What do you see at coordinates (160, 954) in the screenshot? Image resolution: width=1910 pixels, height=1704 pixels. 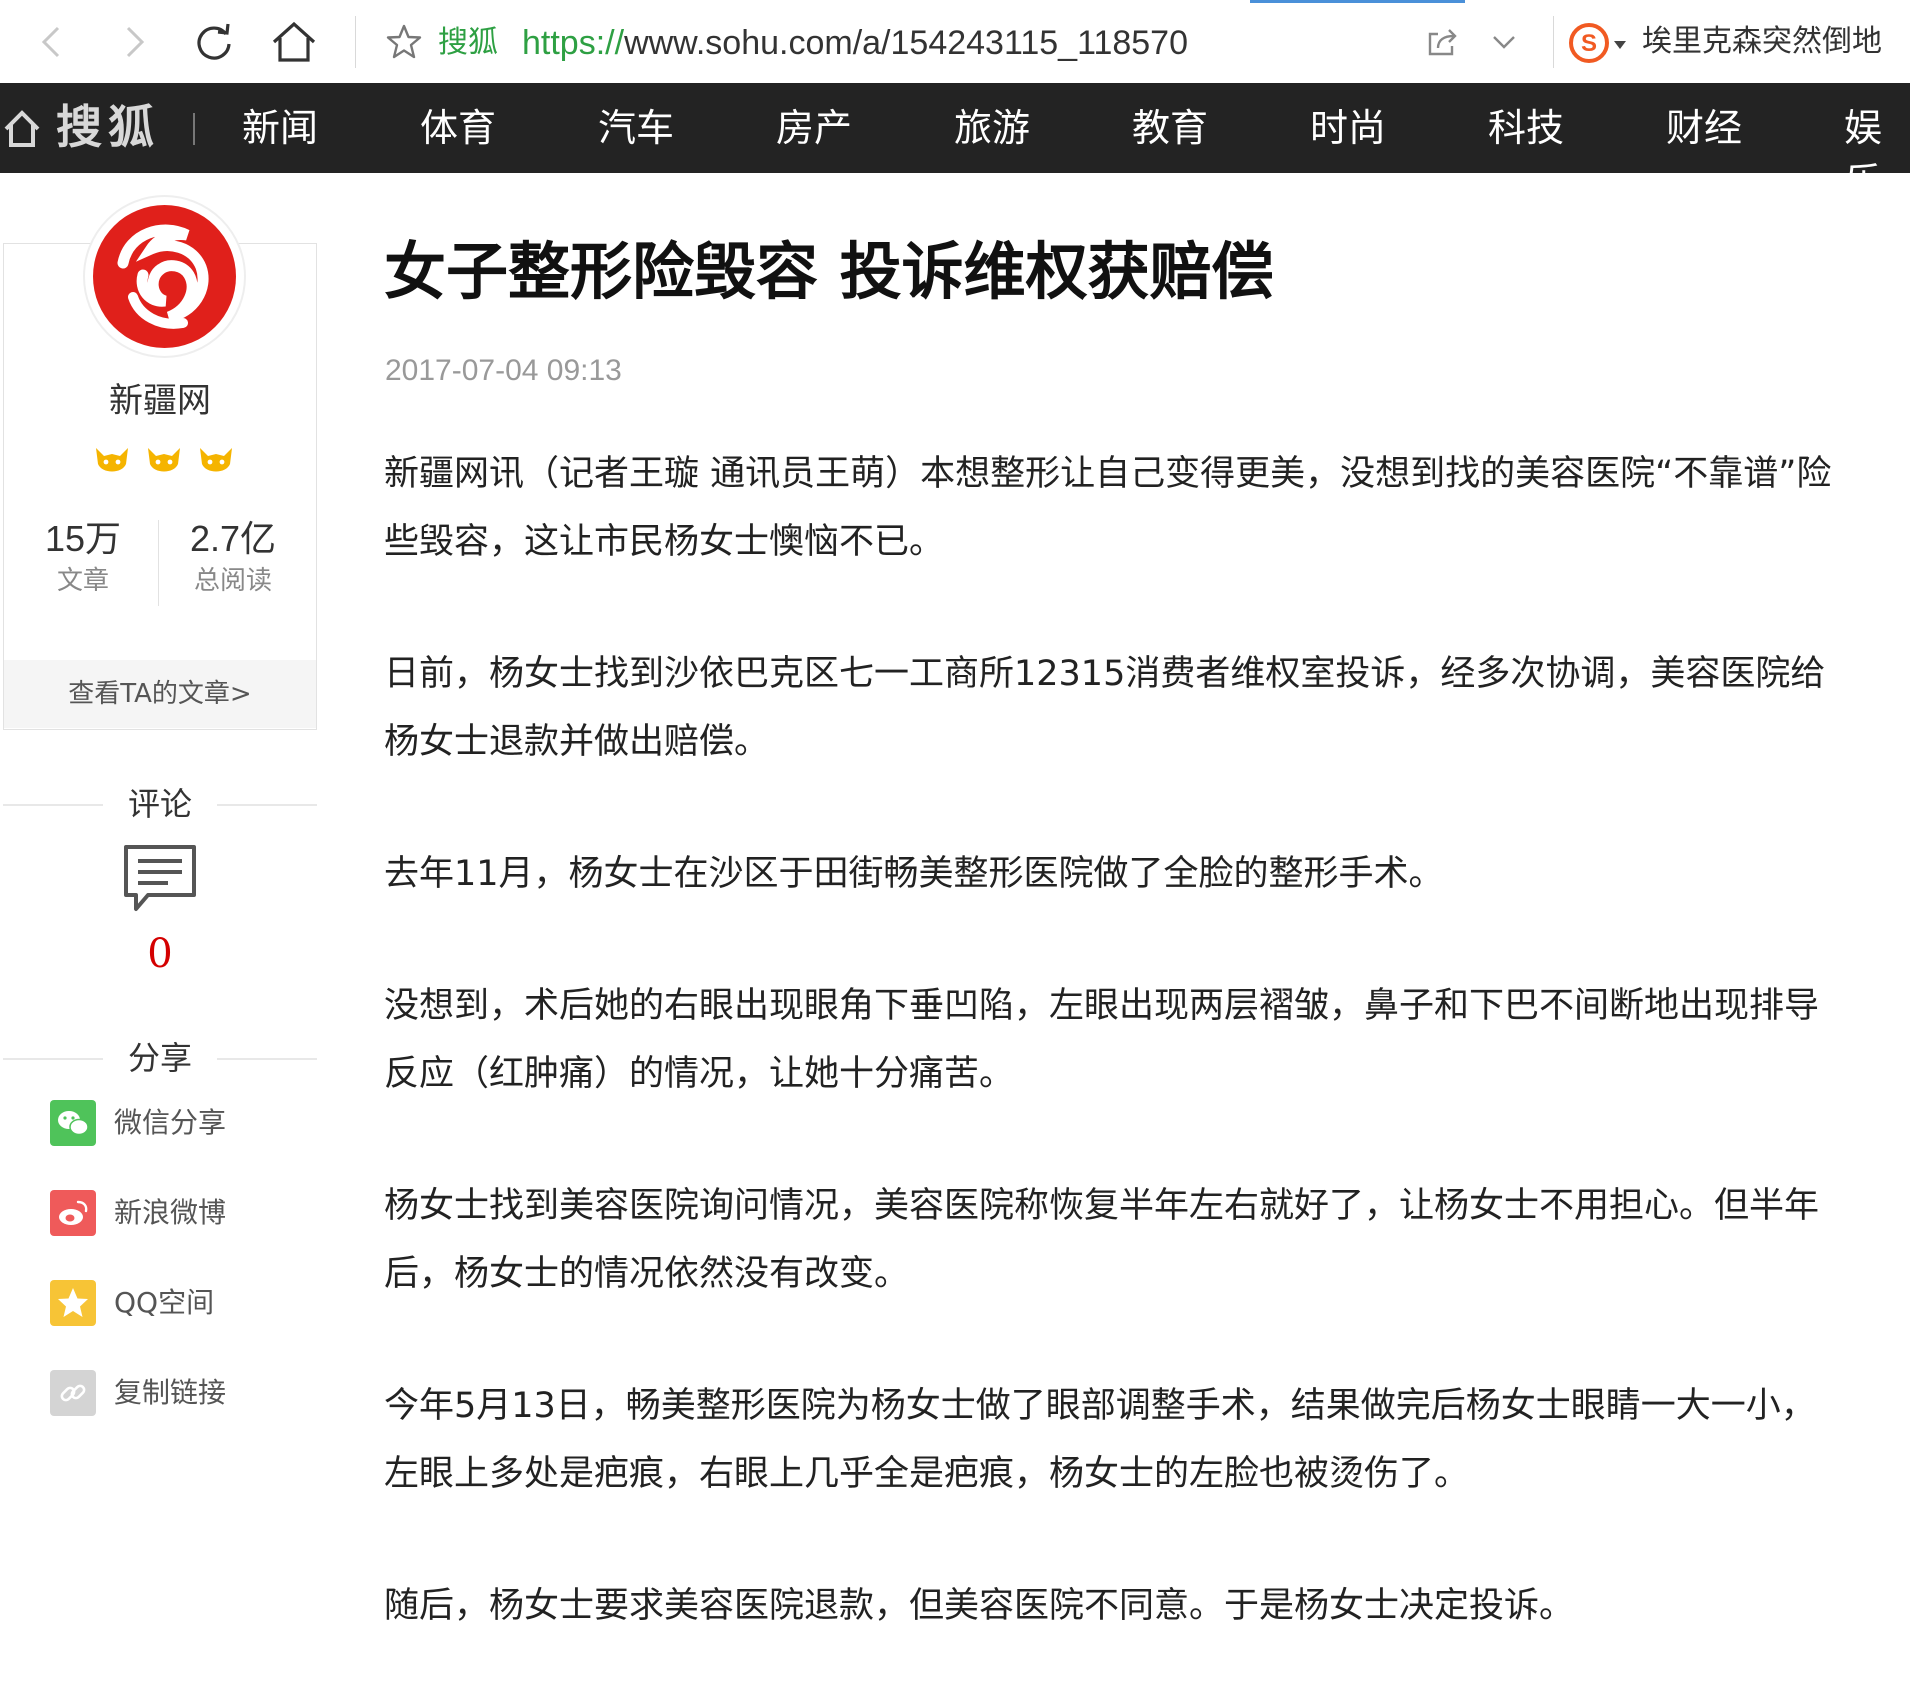 I see `comment-count: 0` at bounding box center [160, 954].